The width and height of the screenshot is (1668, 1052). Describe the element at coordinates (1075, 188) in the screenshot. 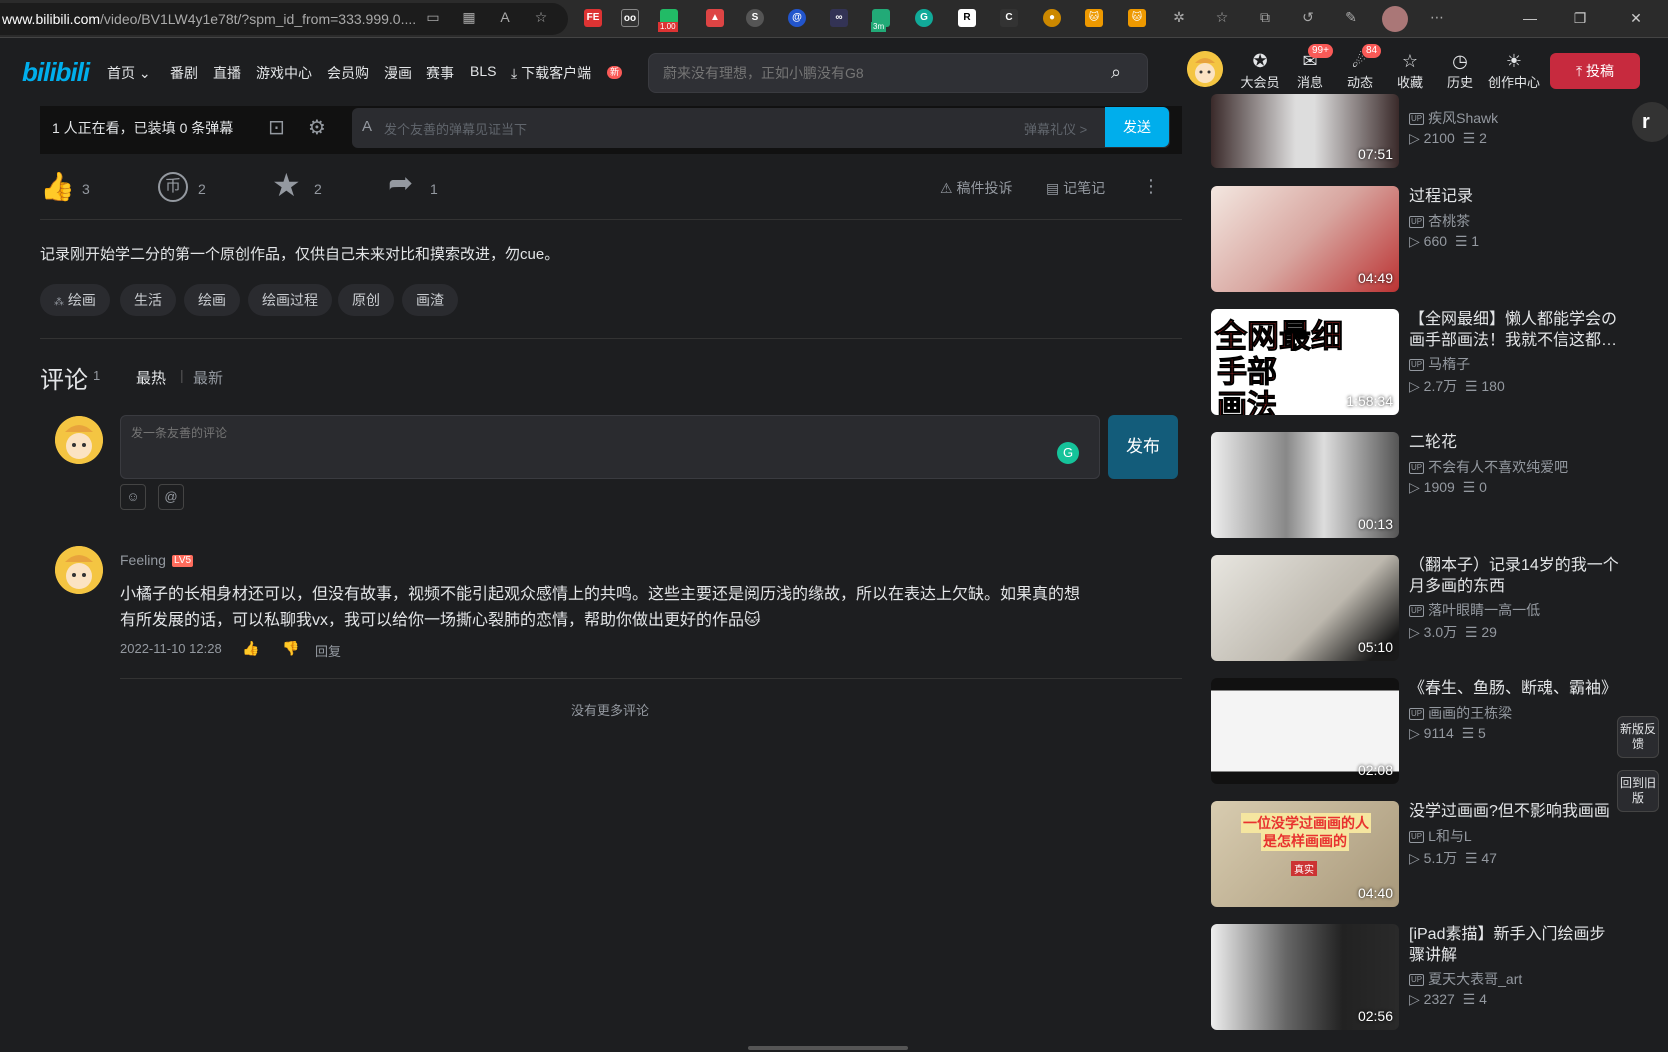

I see `notes-button: ▤ 记笔记` at that location.